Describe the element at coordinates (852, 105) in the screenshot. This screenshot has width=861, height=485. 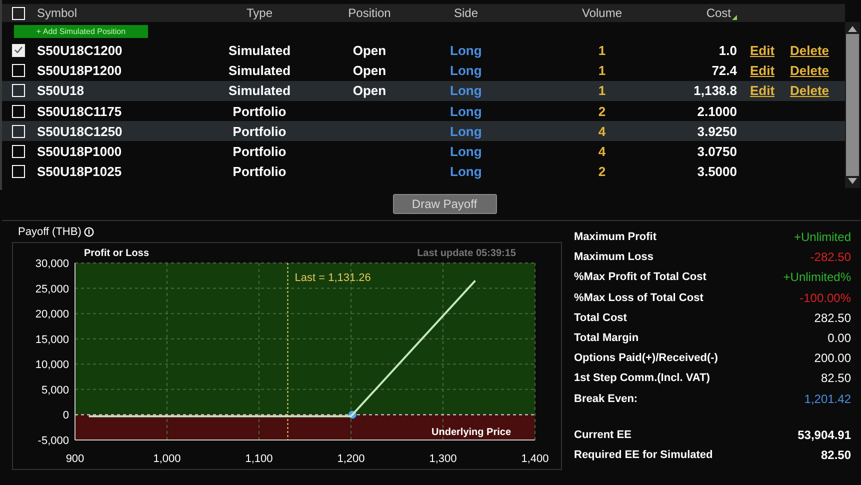
I see `scrollbar` at that location.